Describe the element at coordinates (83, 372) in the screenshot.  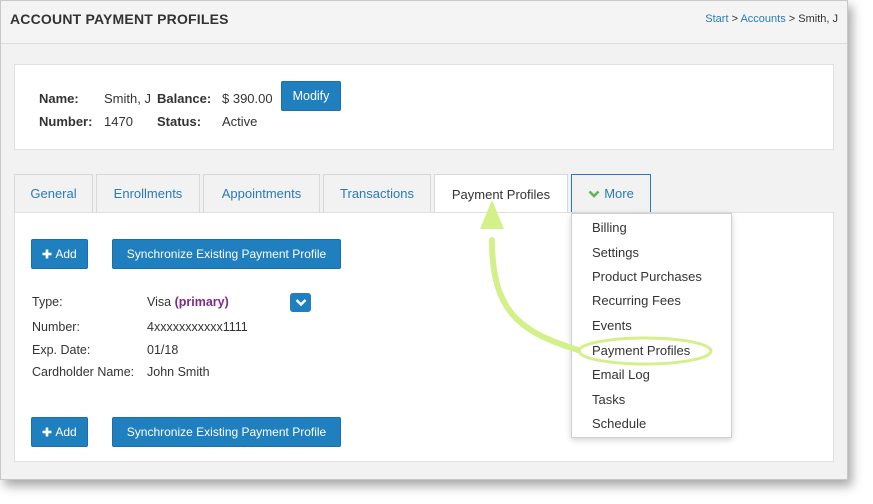
I see `cardholder-label: Cardholder Name:` at that location.